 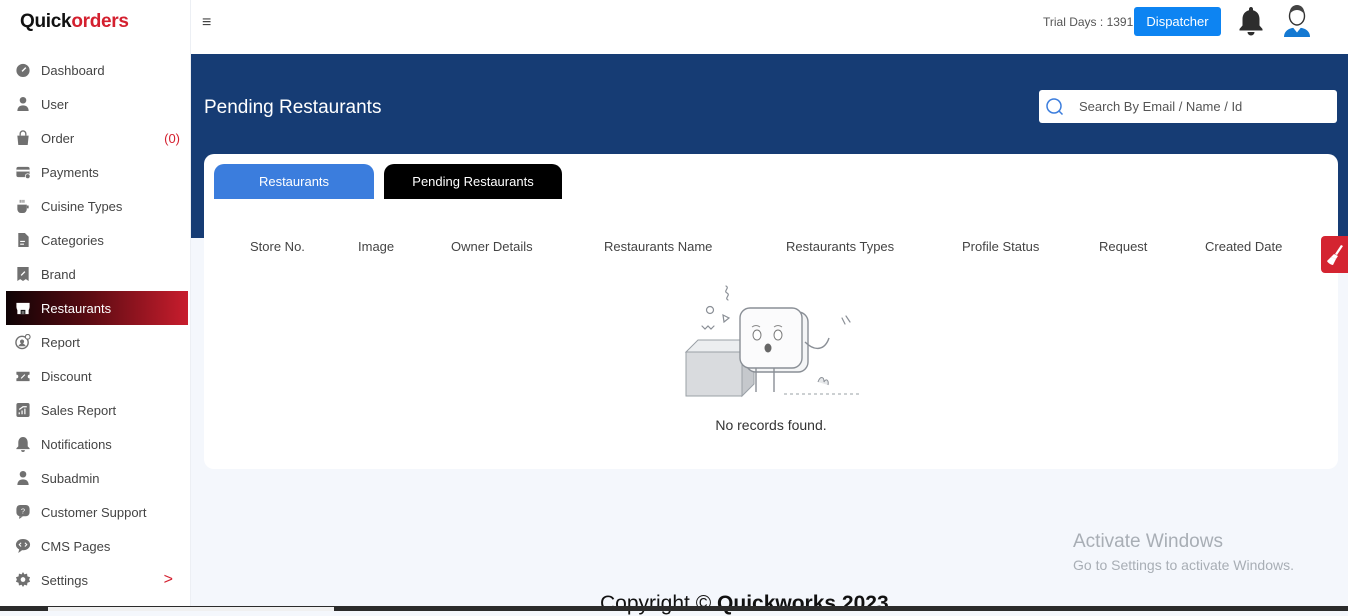 What do you see at coordinates (22, 172) in the screenshot?
I see `payment-card-icon` at bounding box center [22, 172].